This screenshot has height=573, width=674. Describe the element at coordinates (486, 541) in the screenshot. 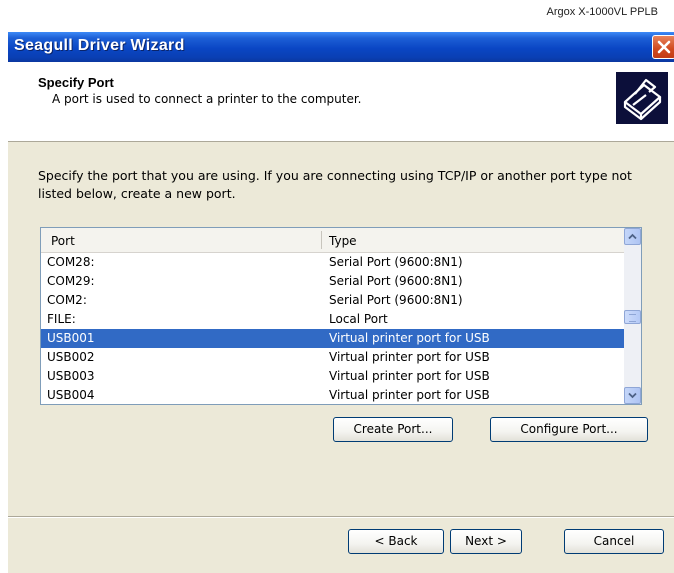

I see `next-button: Next >` at that location.